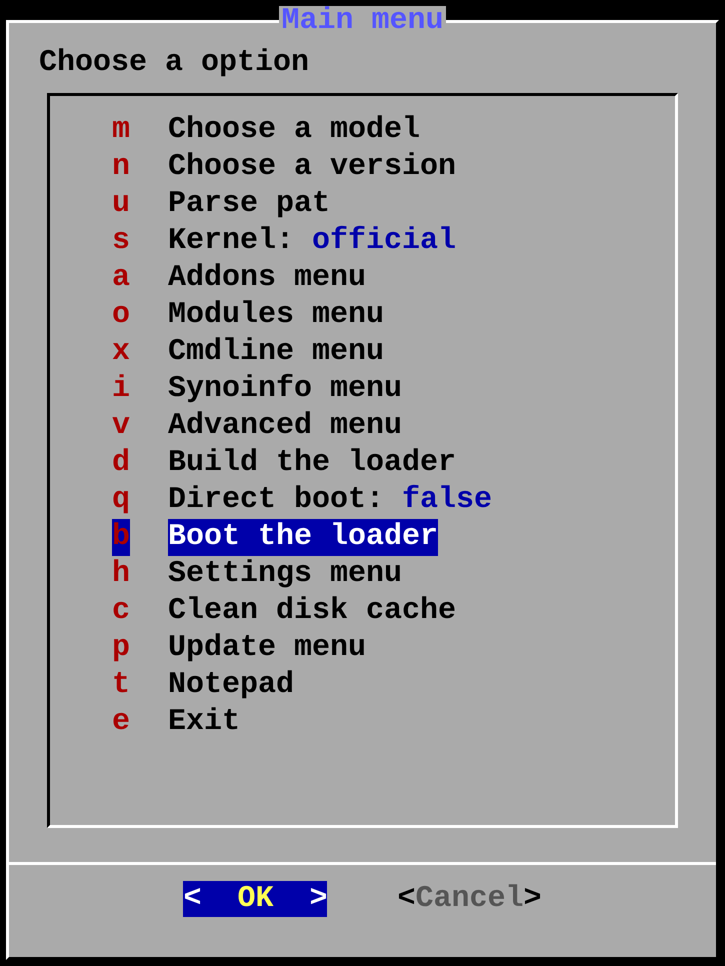 The image size is (725, 966). I want to click on menu-item: Build the loader, so click(312, 463).